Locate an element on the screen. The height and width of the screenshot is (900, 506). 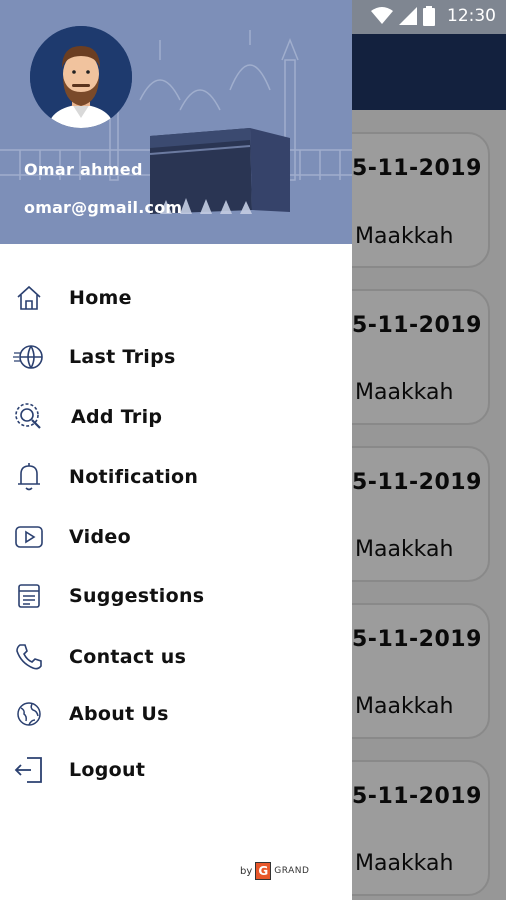
menu-item-notification: Notification is located at coordinates (176, 477).